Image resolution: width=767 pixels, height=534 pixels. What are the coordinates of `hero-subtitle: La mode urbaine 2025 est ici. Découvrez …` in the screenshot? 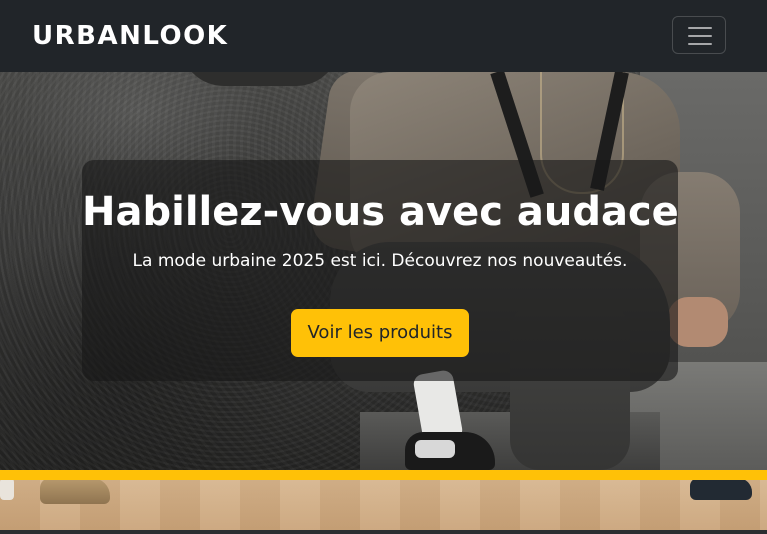 It's located at (380, 261).